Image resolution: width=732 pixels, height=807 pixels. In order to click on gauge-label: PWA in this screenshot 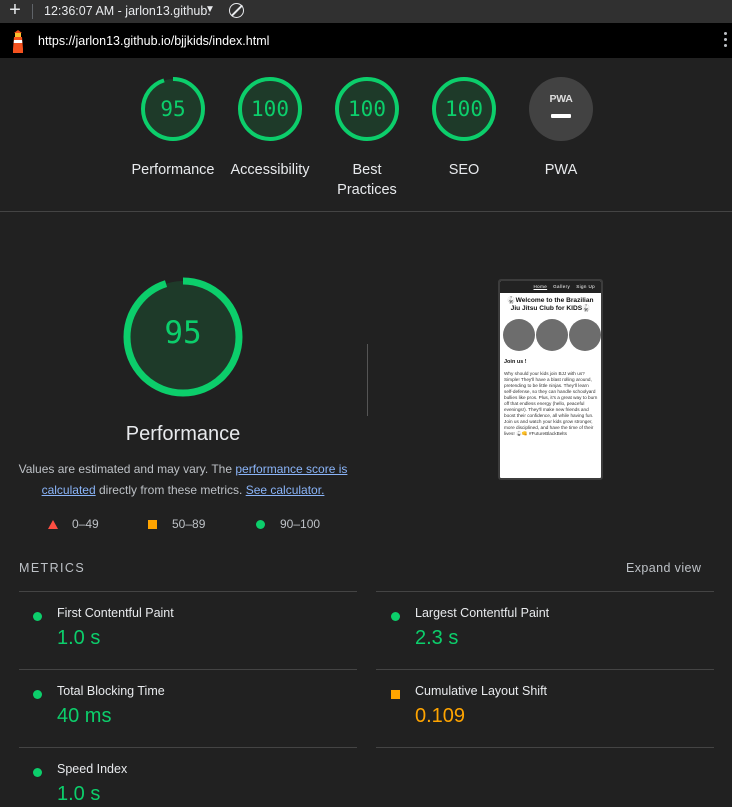, I will do `click(561, 170)`.